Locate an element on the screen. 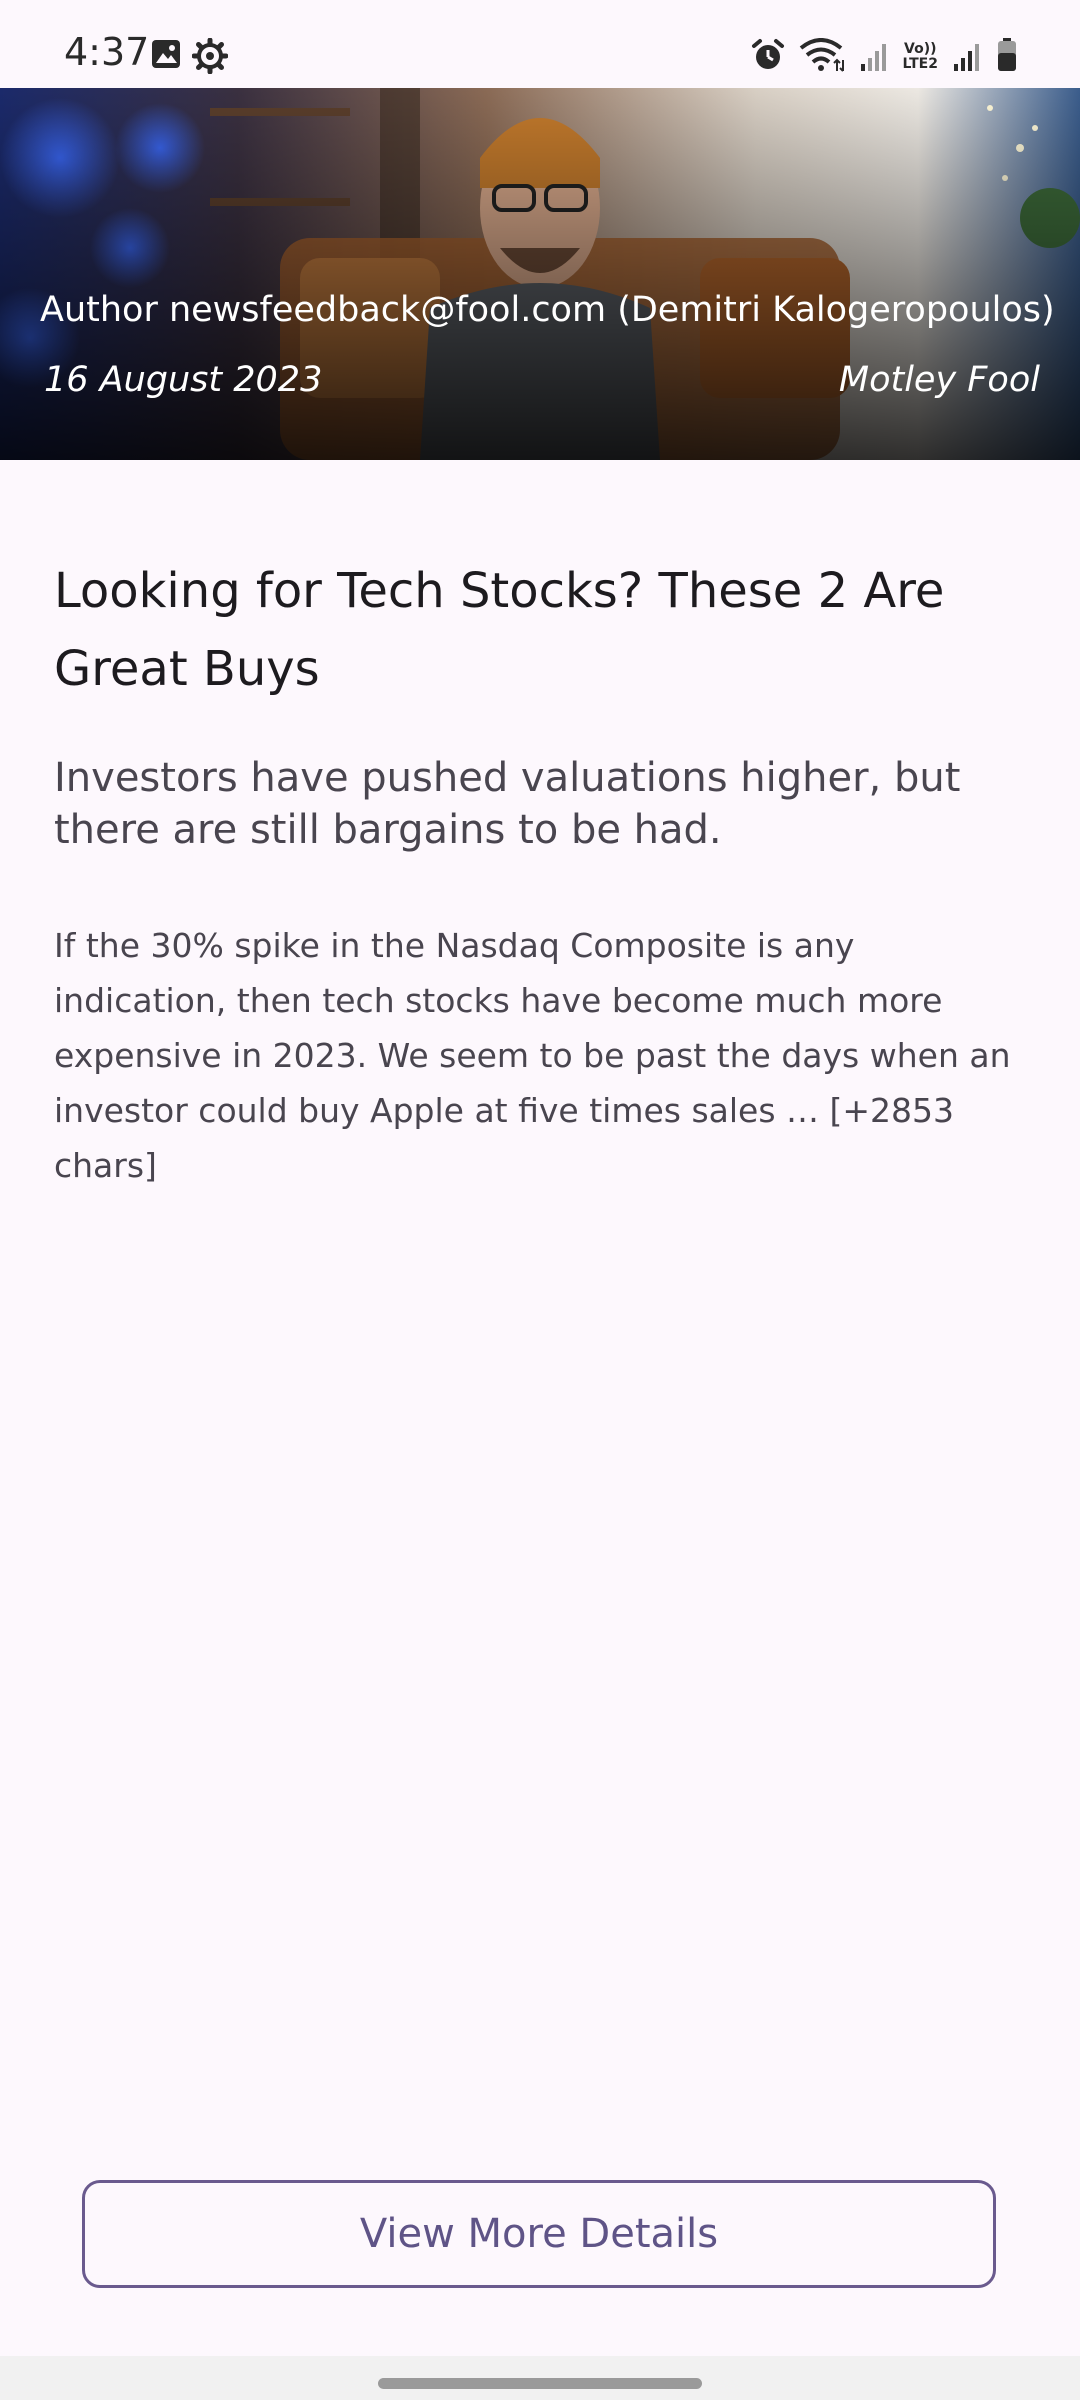 This screenshot has width=1080, height=2400. navigation-bar is located at coordinates (540, 2378).